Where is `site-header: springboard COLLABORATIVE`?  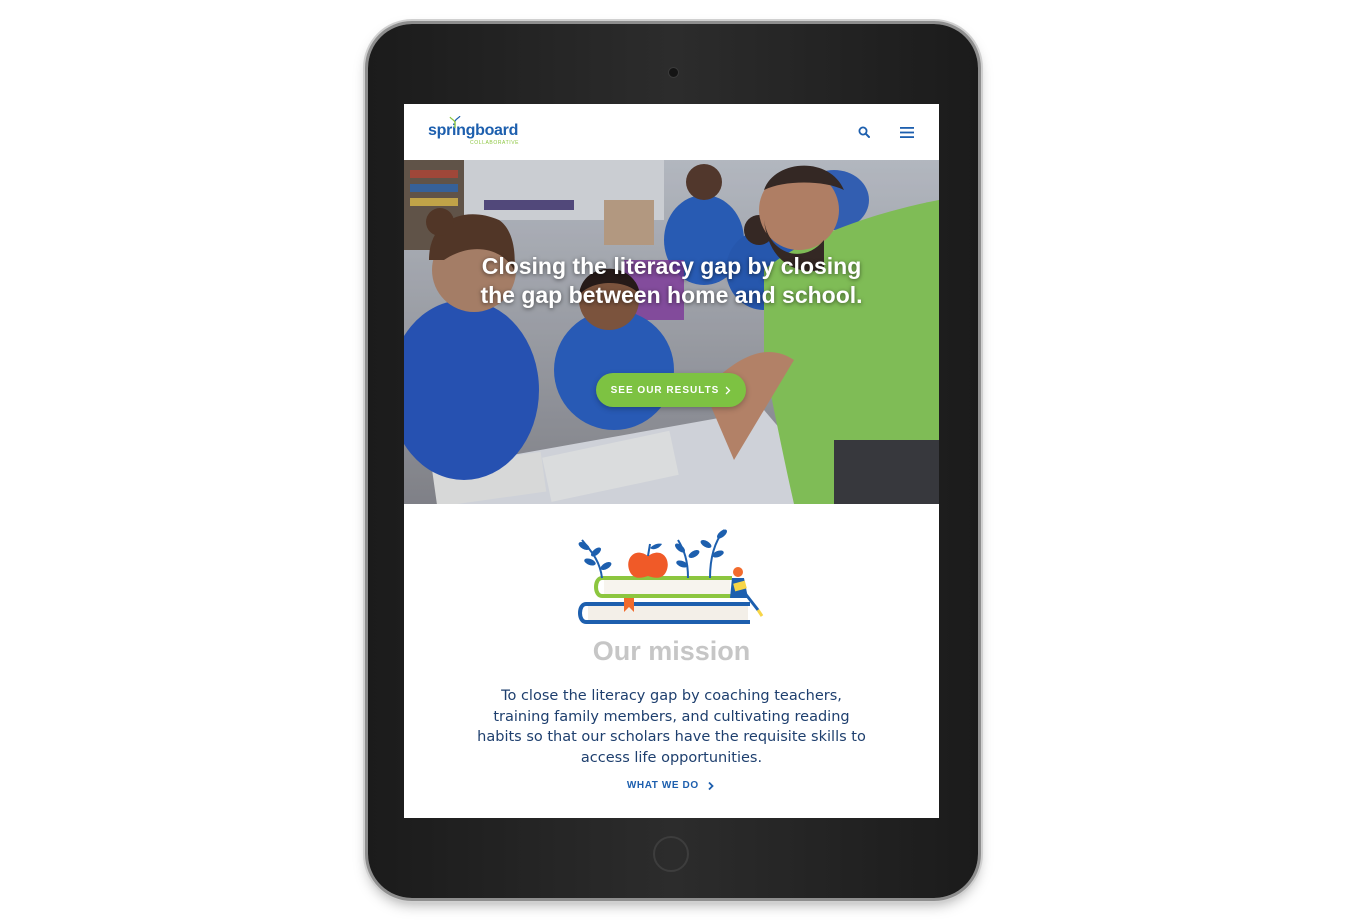 site-header: springboard COLLABORATIVE is located at coordinates (671, 132).